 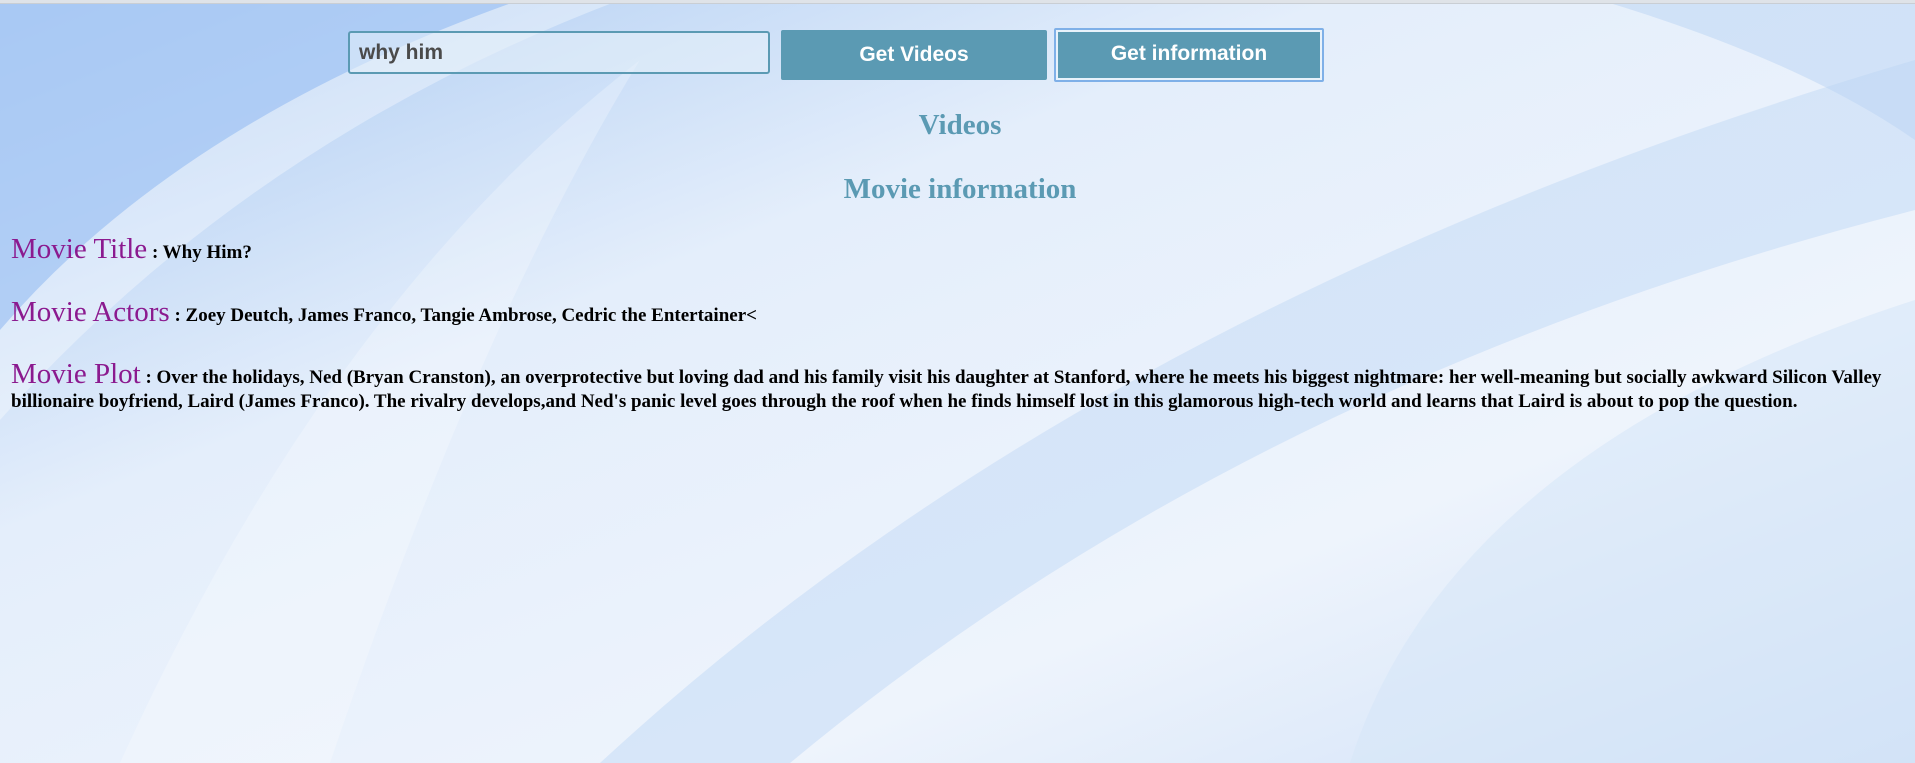 I want to click on get-videos-button: Get Videos, so click(x=914, y=55).